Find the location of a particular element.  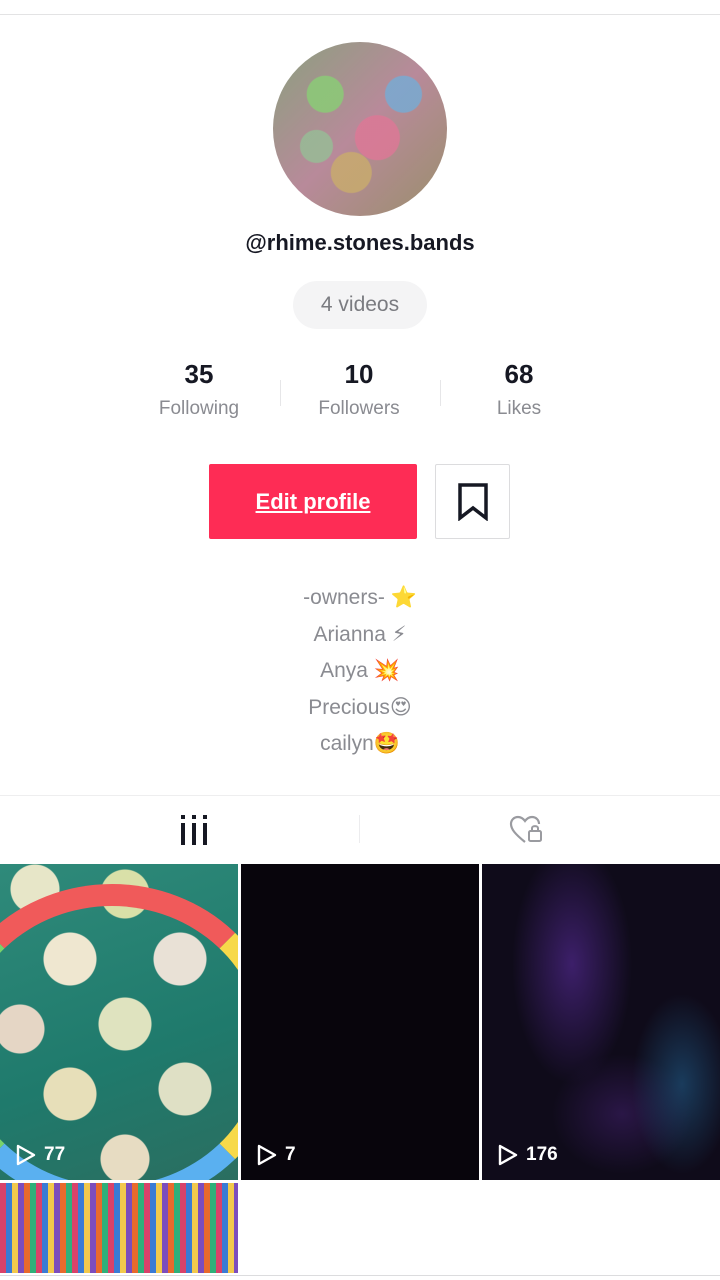

bio-line: -owners- ⭐ is located at coordinates (360, 597).